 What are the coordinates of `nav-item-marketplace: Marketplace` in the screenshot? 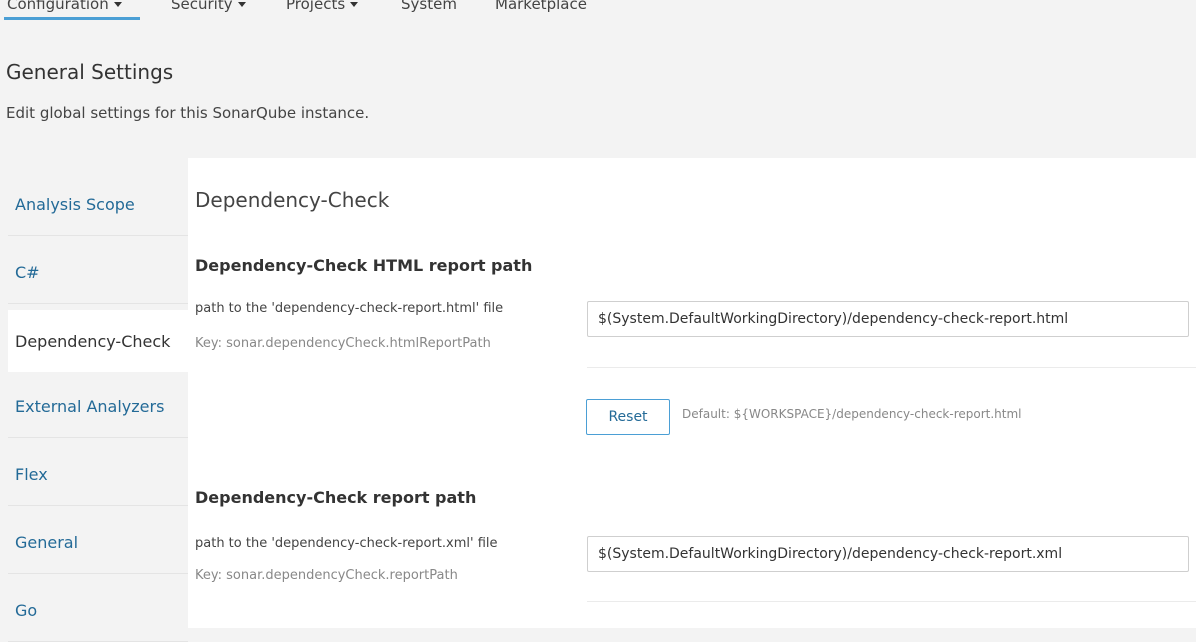 It's located at (541, 7).